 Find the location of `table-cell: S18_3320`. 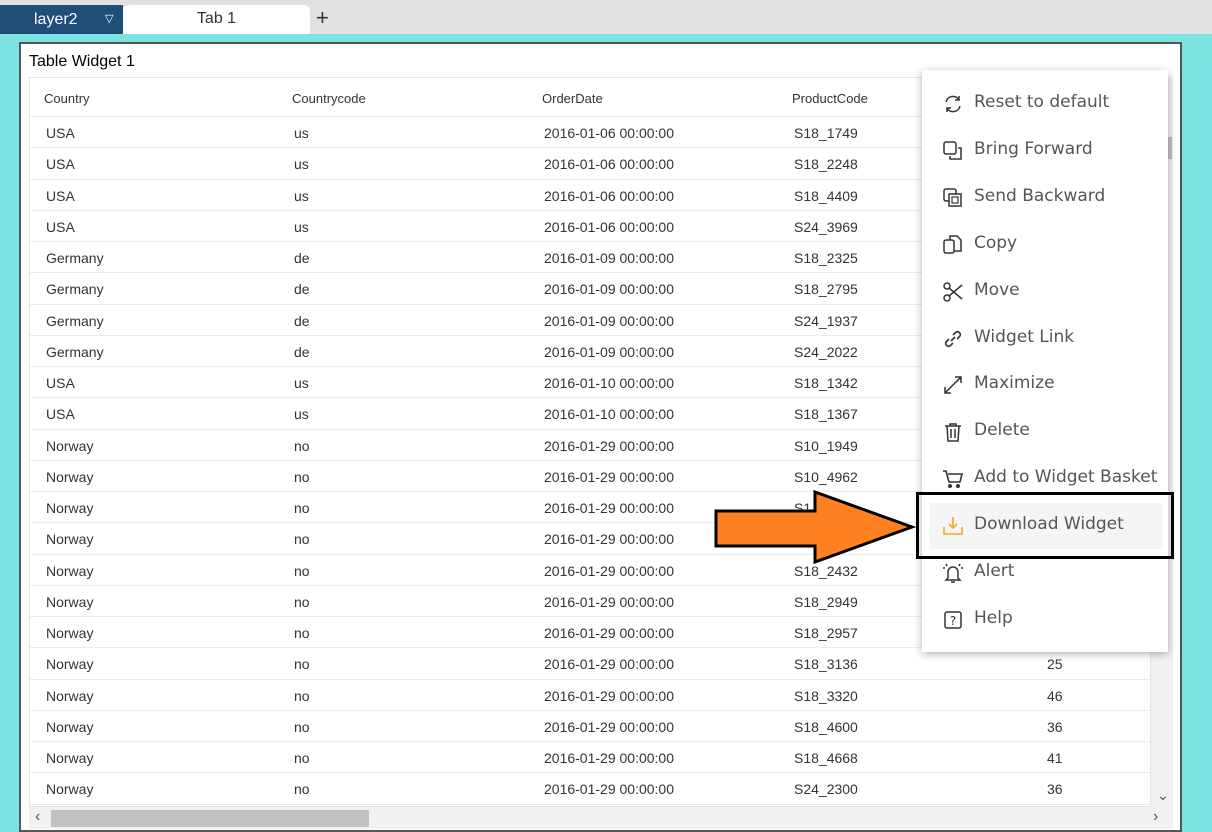

table-cell: S18_3320 is located at coordinates (826, 695).